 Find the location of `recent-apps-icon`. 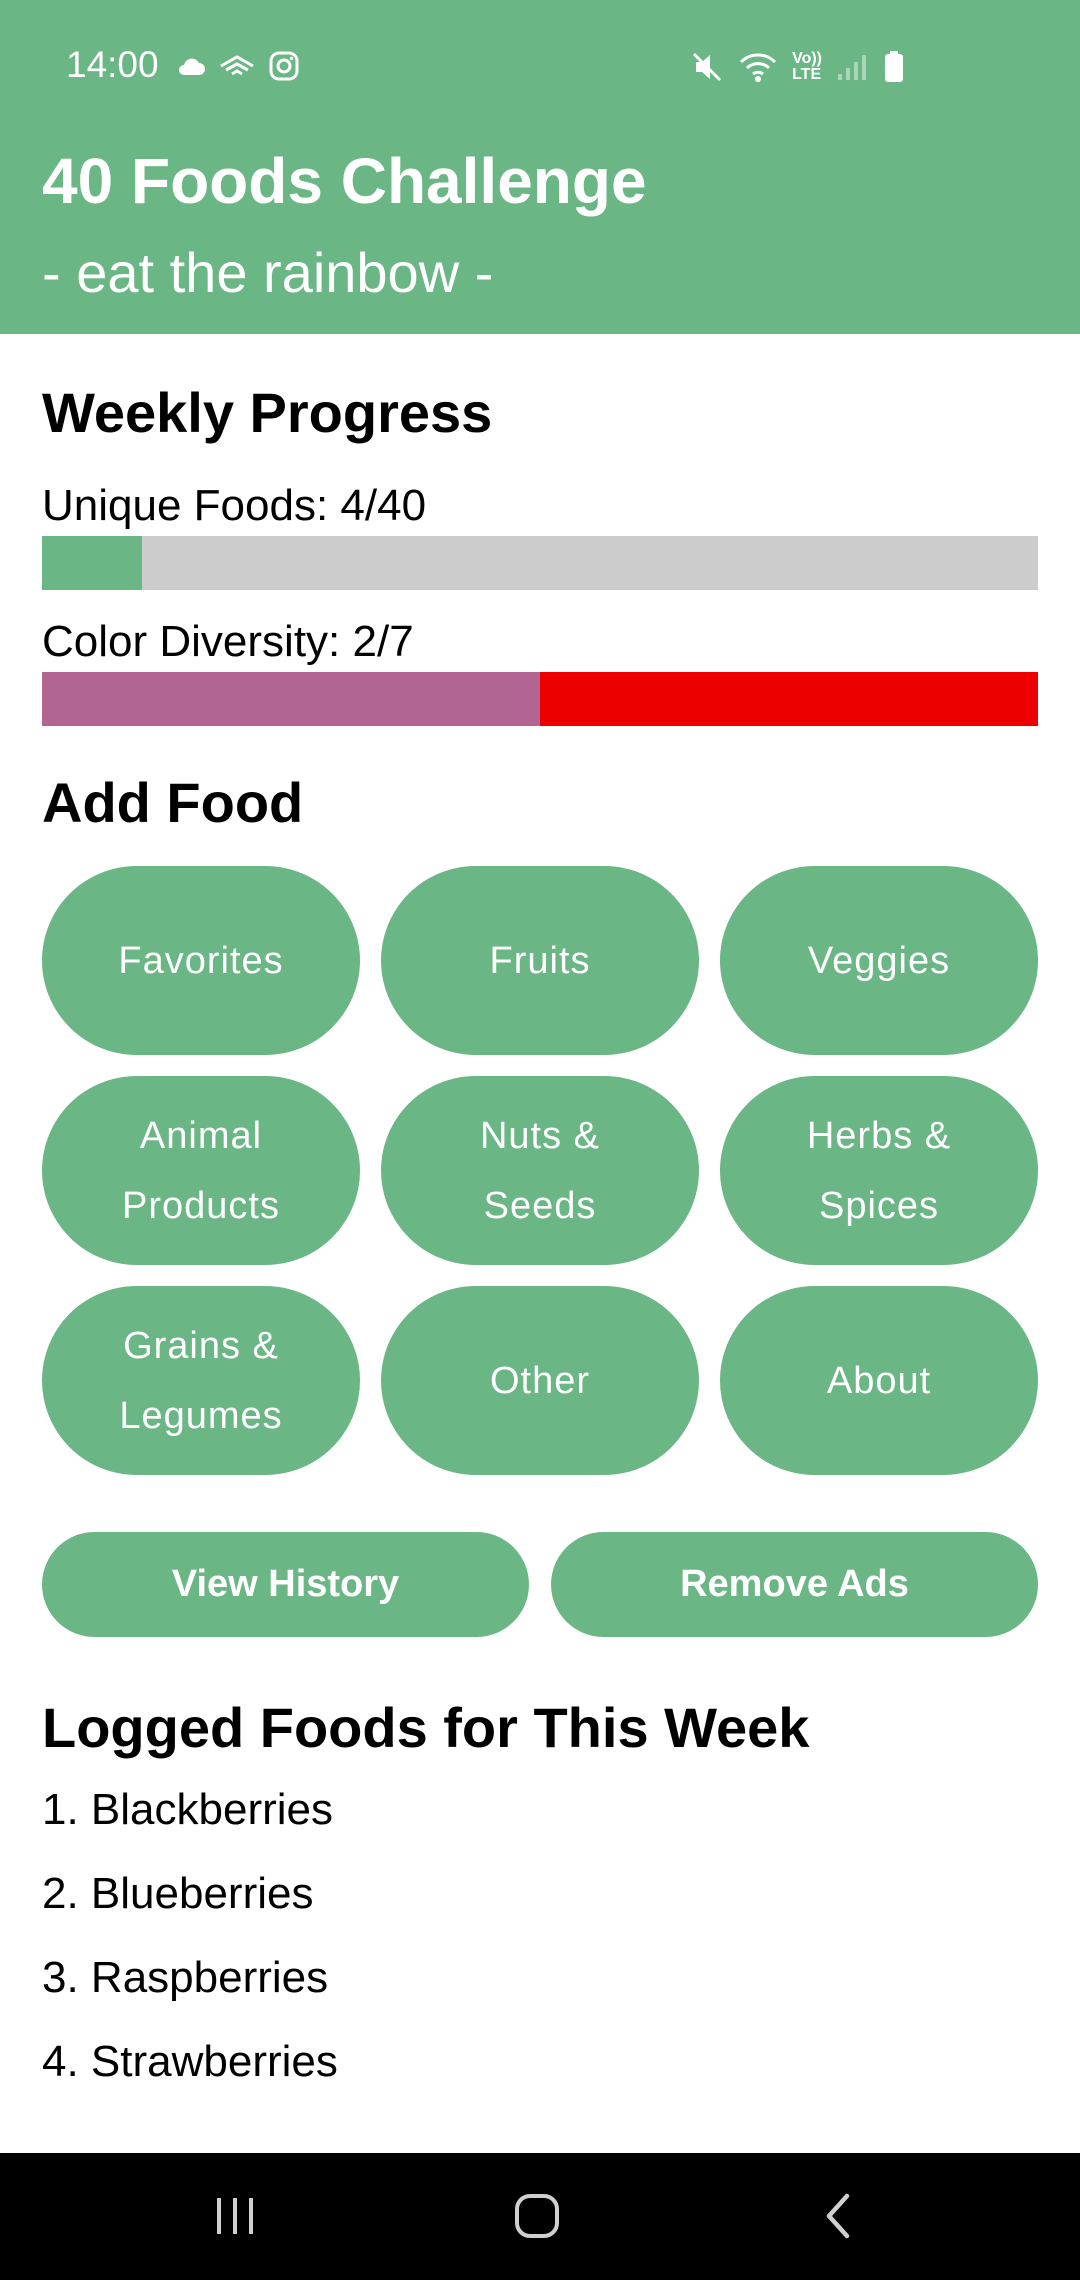

recent-apps-icon is located at coordinates (235, 2216).